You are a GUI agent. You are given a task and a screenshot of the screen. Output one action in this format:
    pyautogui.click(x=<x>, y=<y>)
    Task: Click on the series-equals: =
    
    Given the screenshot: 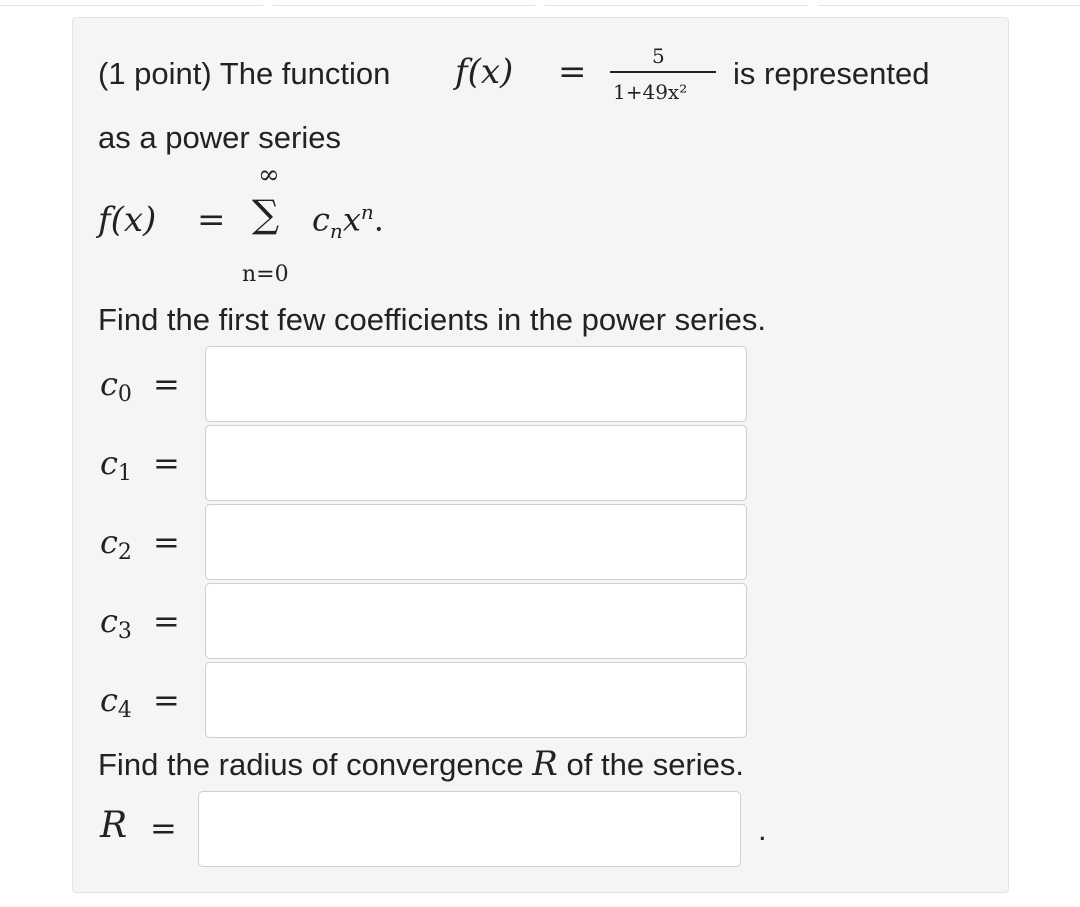 What is the action you would take?
    pyautogui.click(x=211, y=220)
    